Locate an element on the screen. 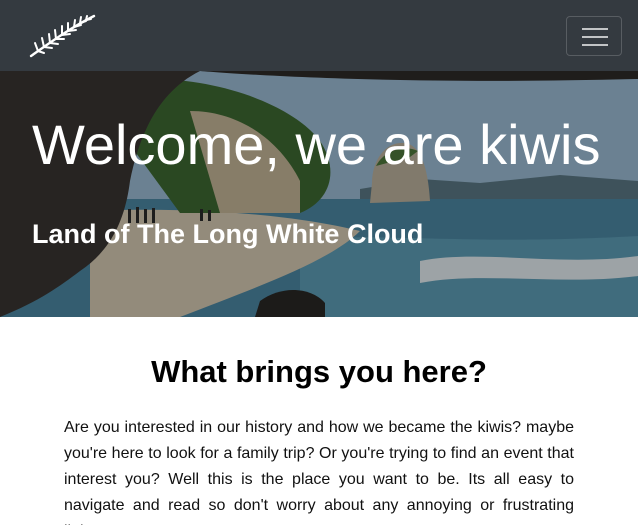 This screenshot has height=525, width=638. navbar-toggle-button is located at coordinates (594, 36).